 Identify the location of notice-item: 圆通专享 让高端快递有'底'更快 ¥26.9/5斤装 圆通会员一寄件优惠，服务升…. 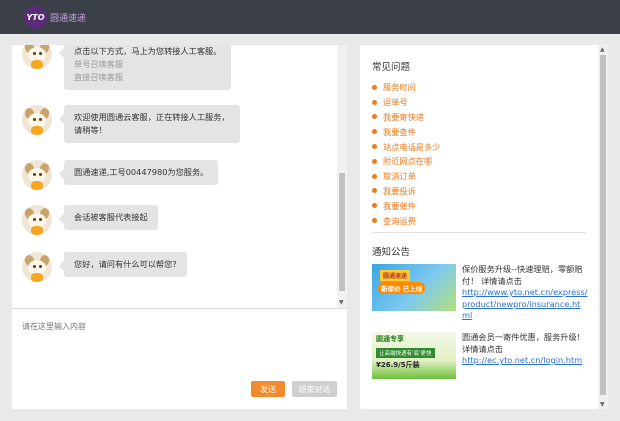
(480, 355).